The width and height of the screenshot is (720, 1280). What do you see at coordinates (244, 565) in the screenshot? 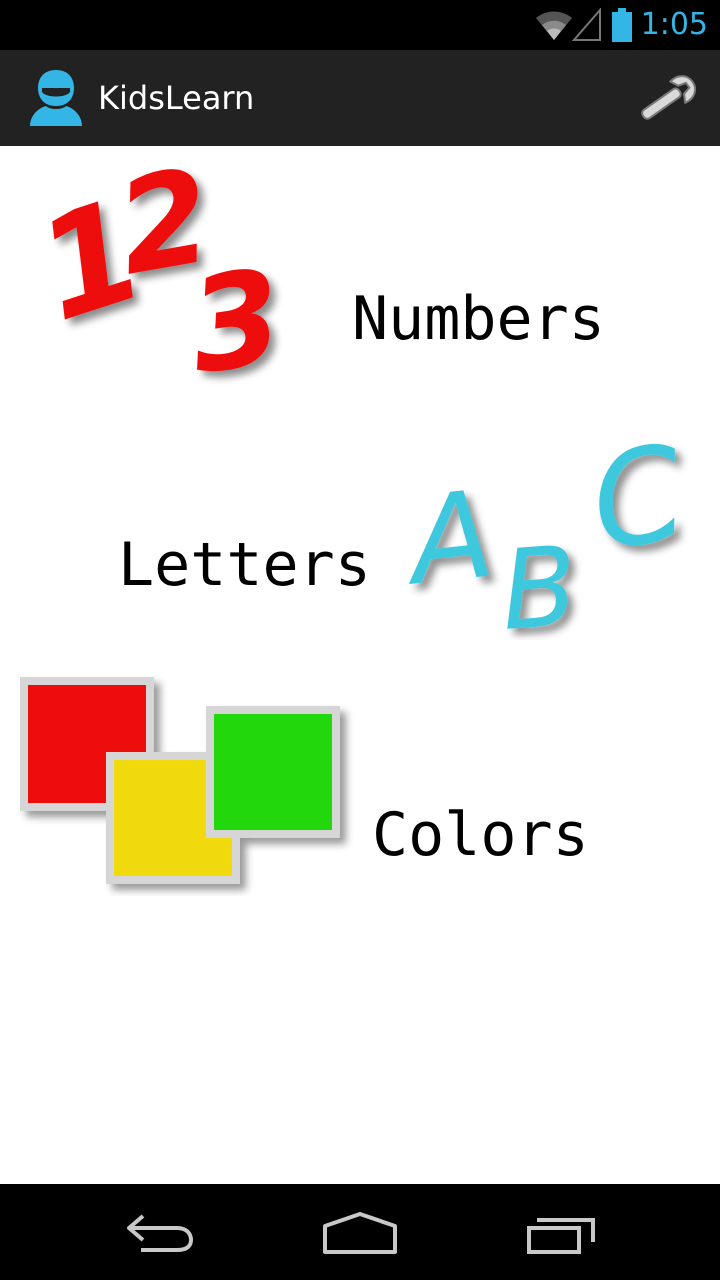
I see `letters-label: Letters` at bounding box center [244, 565].